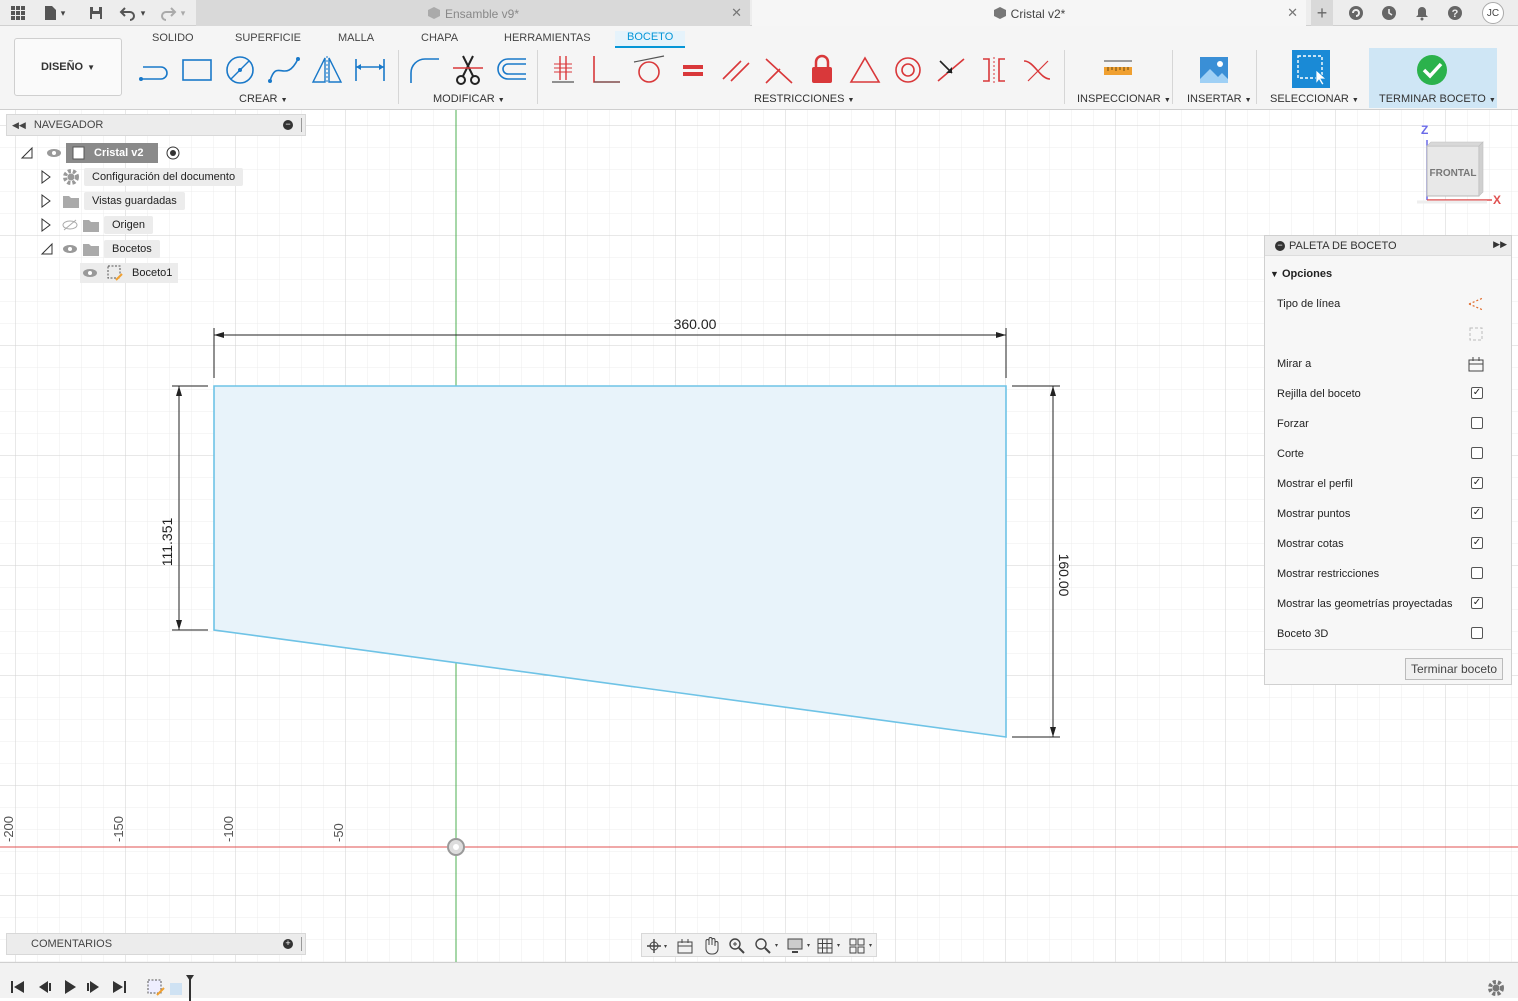  Describe the element at coordinates (830, 946) in the screenshot. I see `grid-settings-icon` at that location.